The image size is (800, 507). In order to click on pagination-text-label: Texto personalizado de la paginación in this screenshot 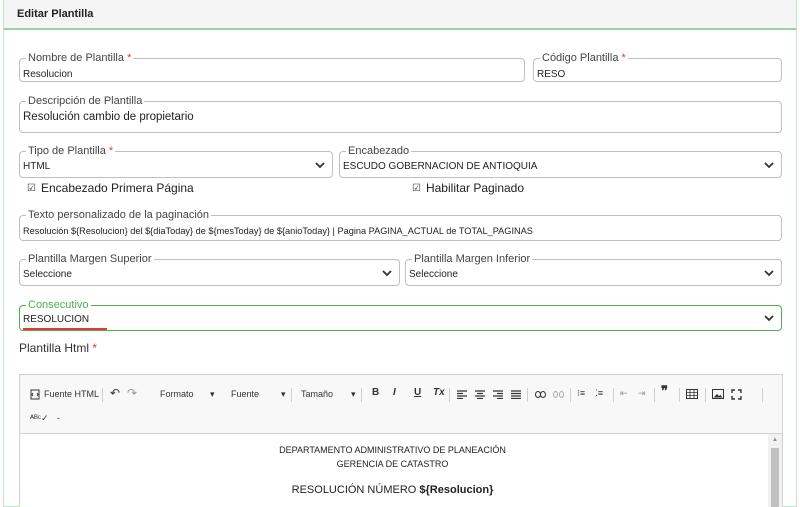, I will do `click(119, 215)`.